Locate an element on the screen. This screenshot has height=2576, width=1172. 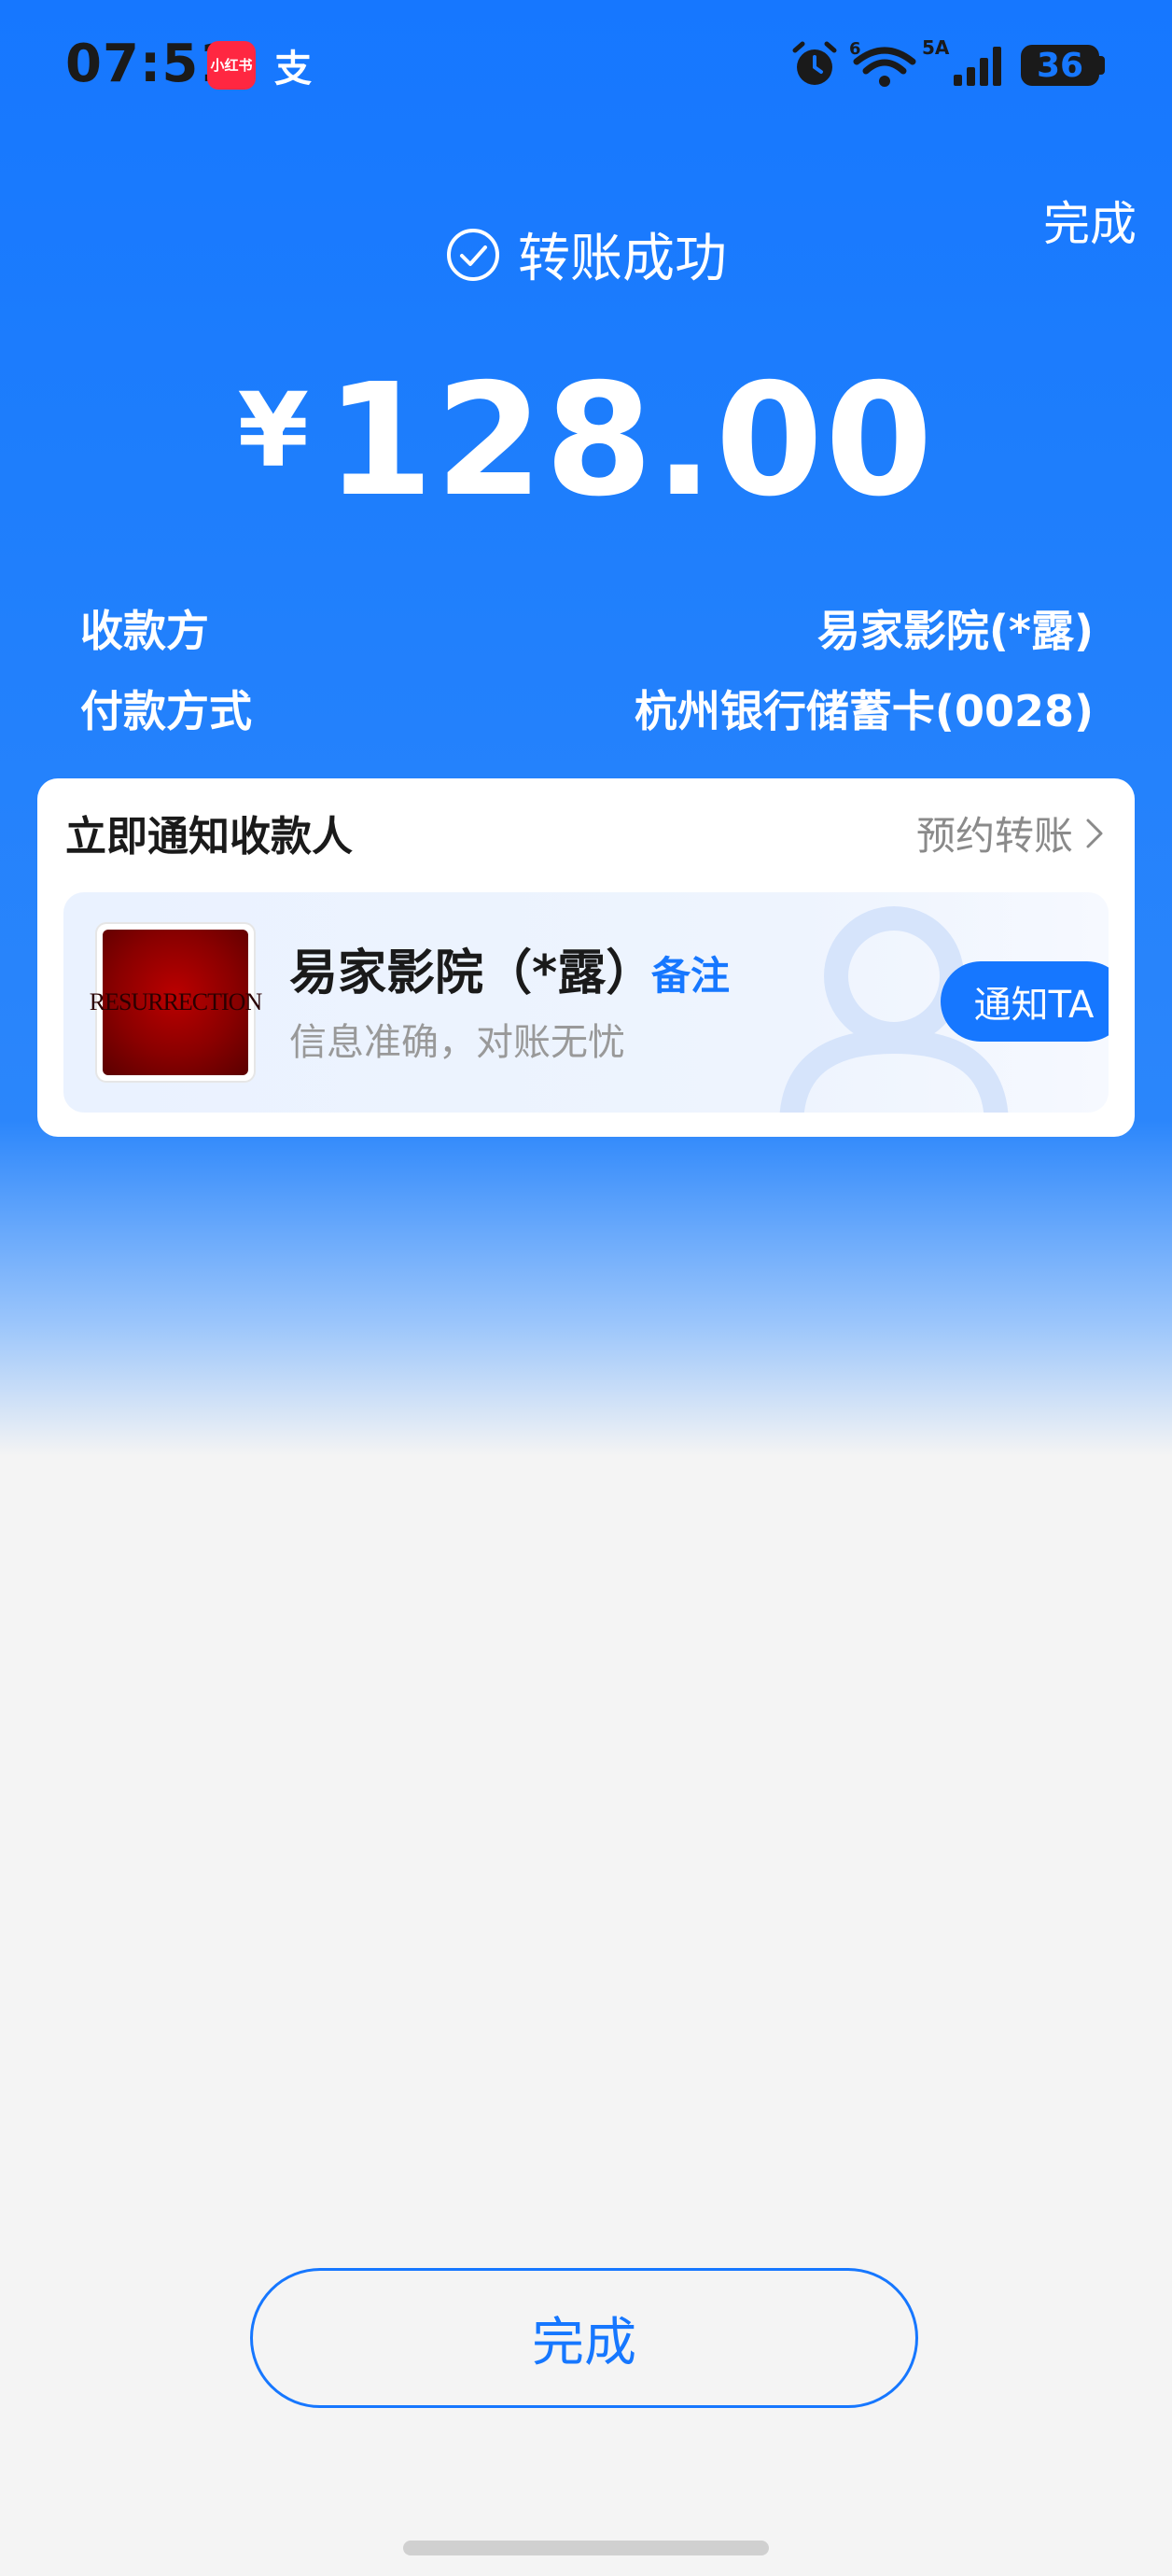
alipay-icon: 支 is located at coordinates (293, 69).